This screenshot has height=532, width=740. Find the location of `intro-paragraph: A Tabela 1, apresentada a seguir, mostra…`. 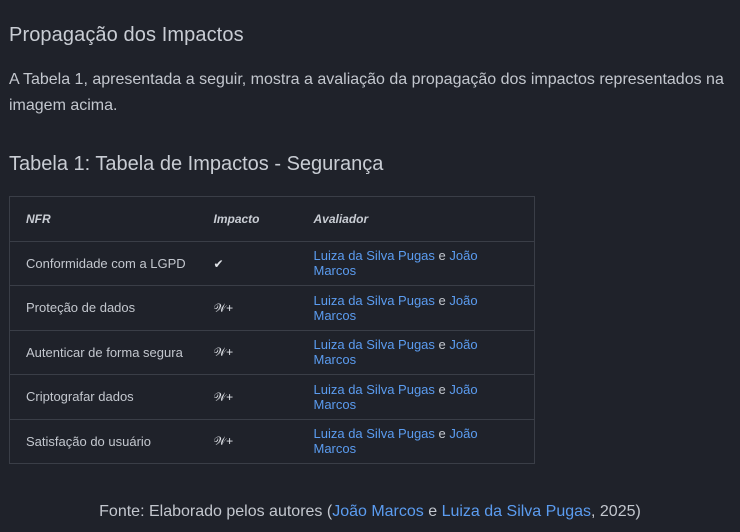

intro-paragraph: A Tabela 1, apresentada a seguir, mostra… is located at coordinates (366, 92).